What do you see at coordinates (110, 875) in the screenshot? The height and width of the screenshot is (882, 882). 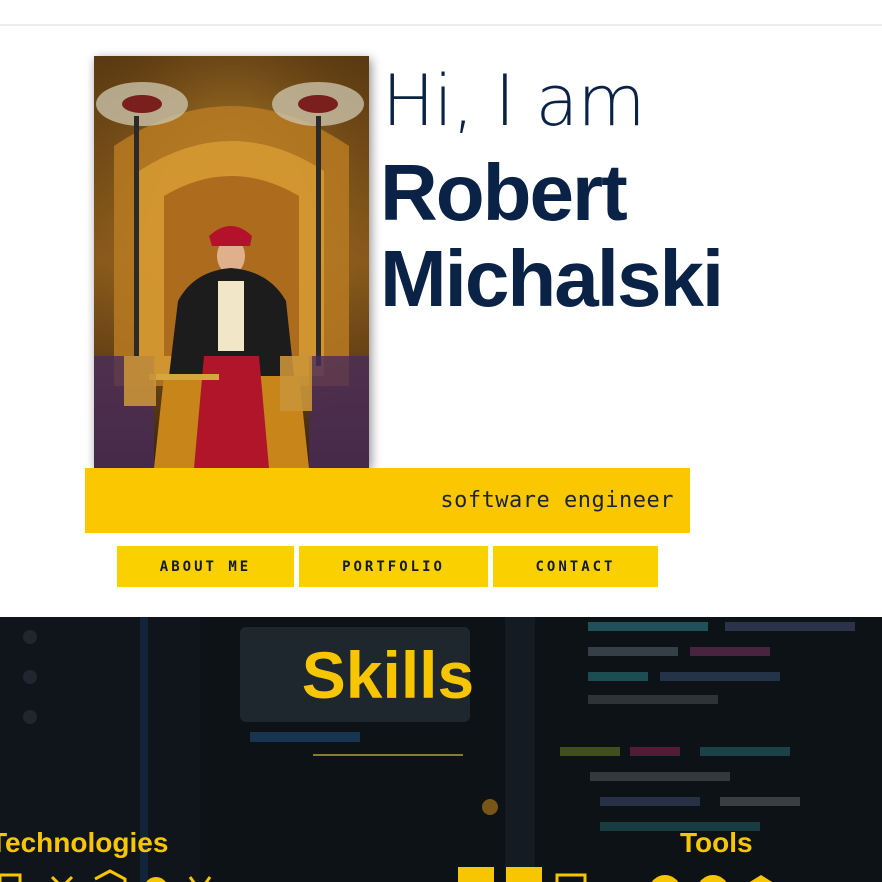 I see `node-icon` at bounding box center [110, 875].